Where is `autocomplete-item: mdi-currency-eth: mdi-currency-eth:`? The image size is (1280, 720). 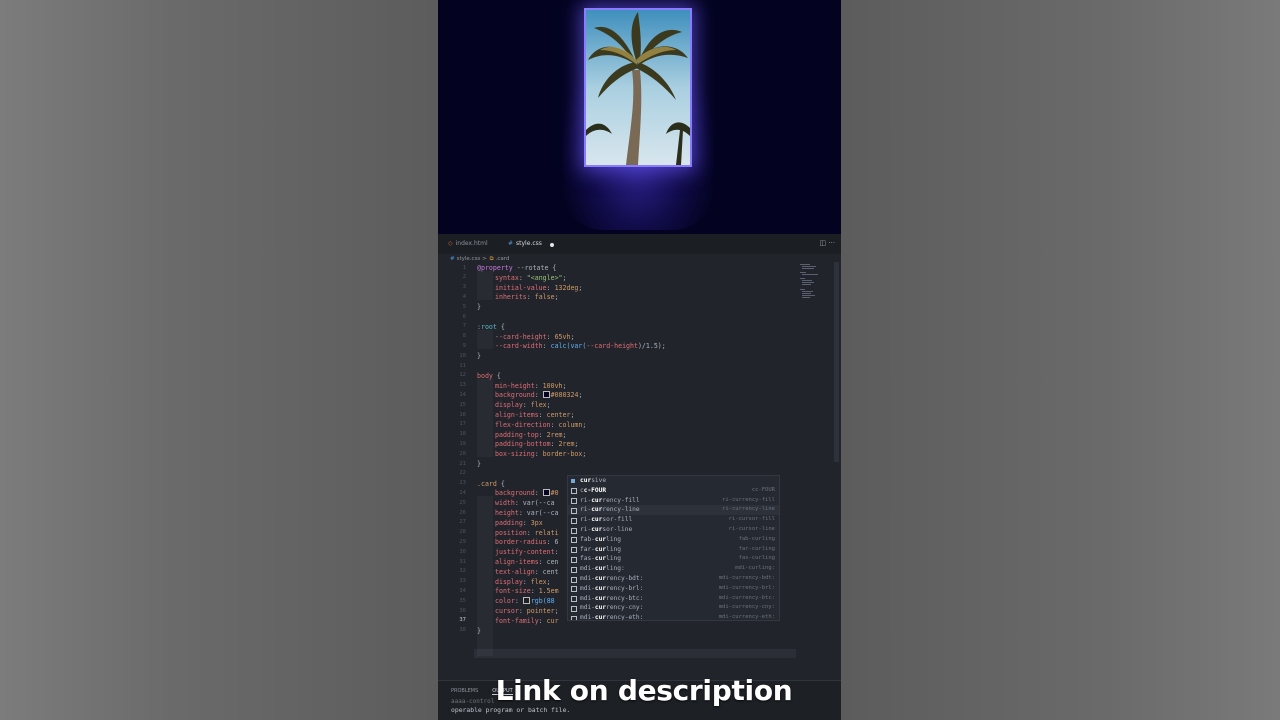
autocomplete-item: mdi-currency-eth: mdi-currency-eth: is located at coordinates (673, 617).